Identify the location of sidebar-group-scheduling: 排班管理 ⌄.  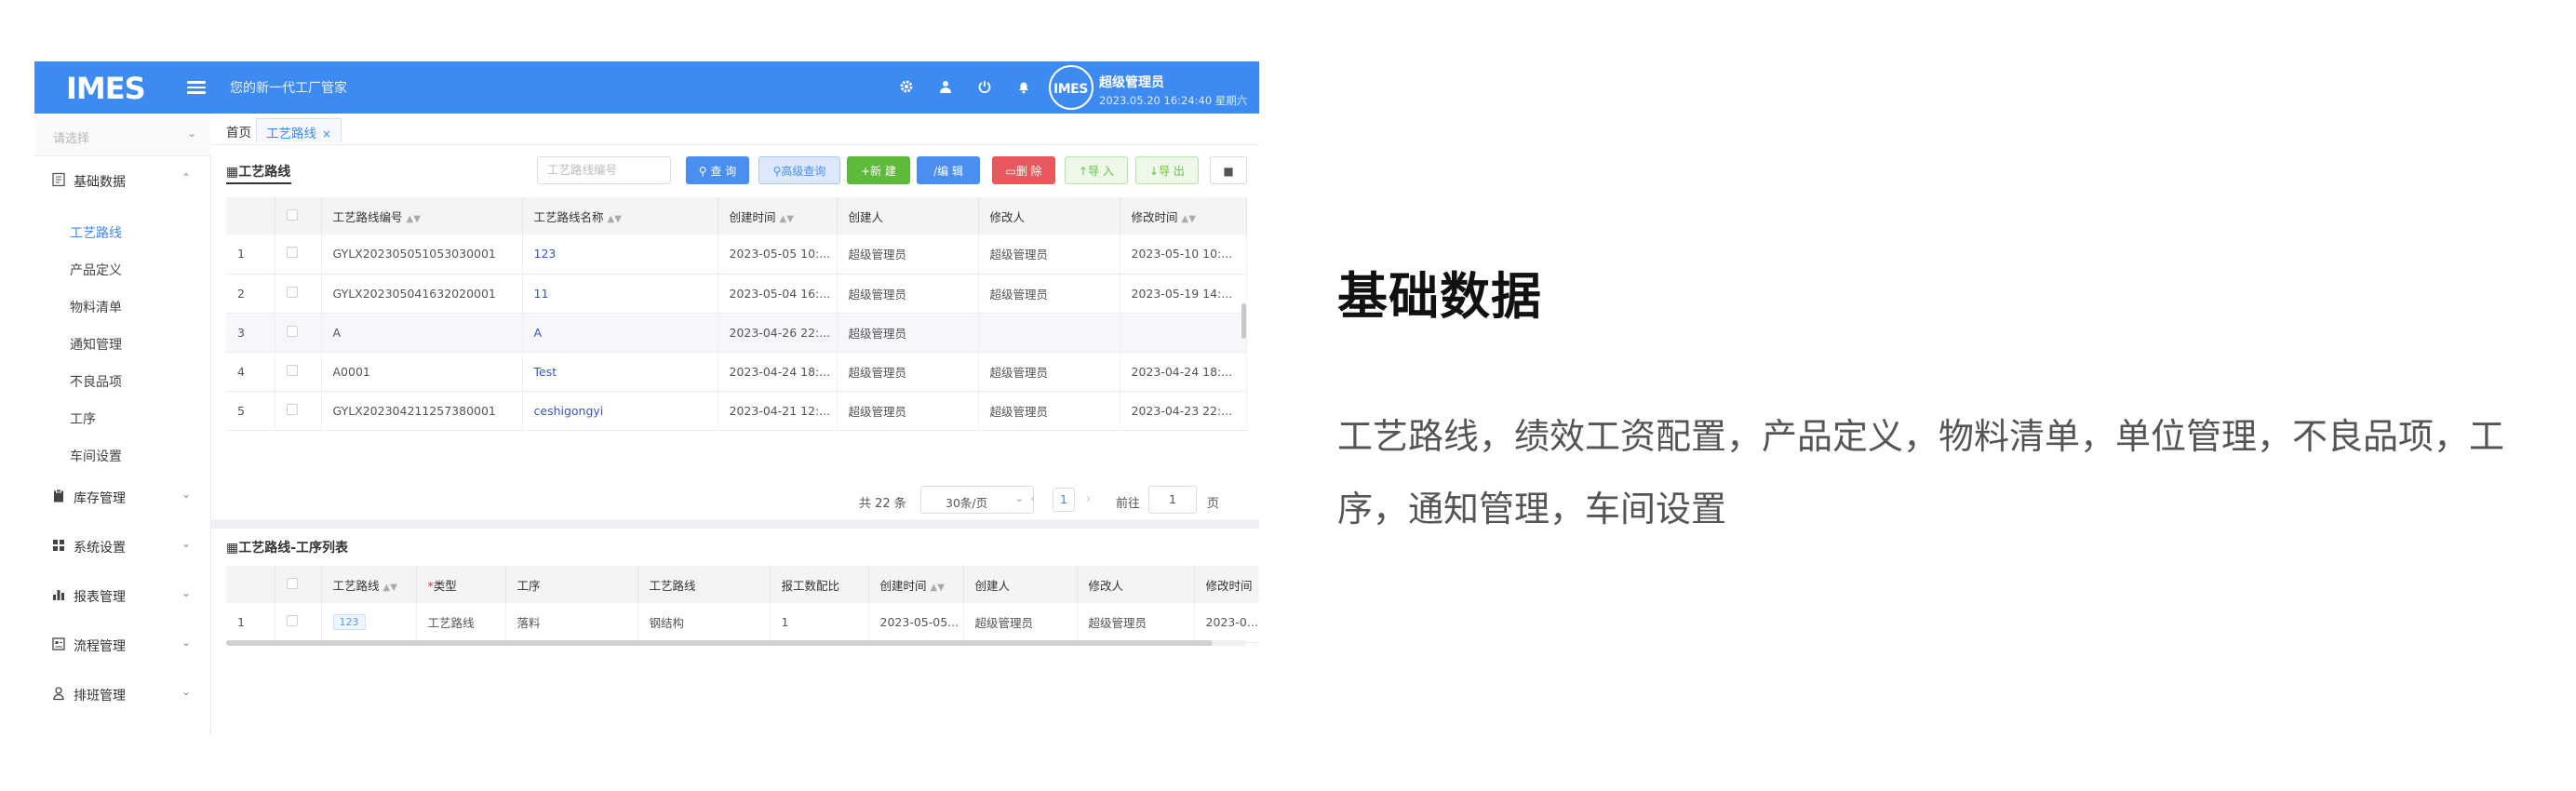
(122, 694).